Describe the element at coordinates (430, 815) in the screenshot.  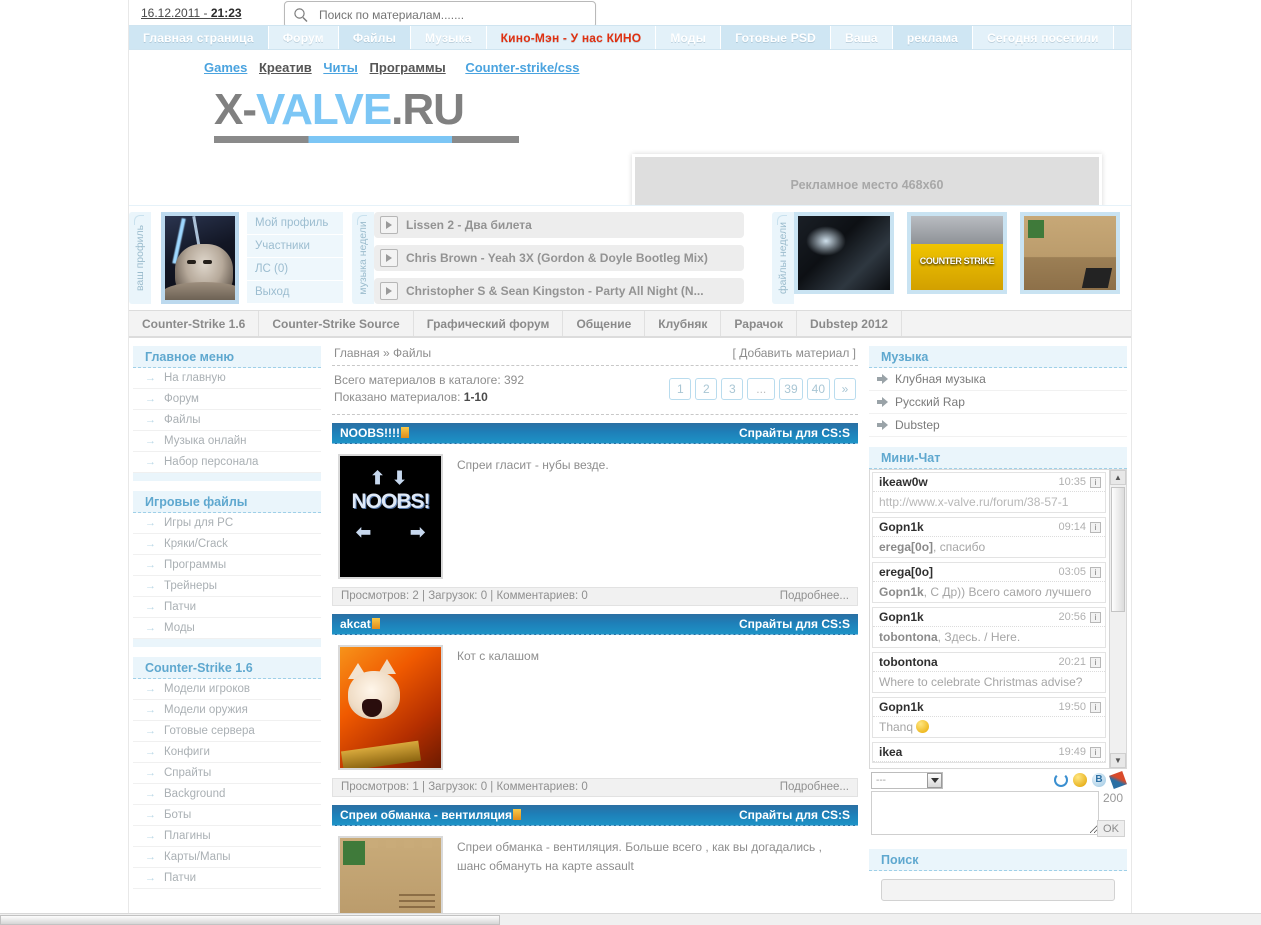
I see `article-title-wrap: Спреи обманка - вентиляция` at that location.